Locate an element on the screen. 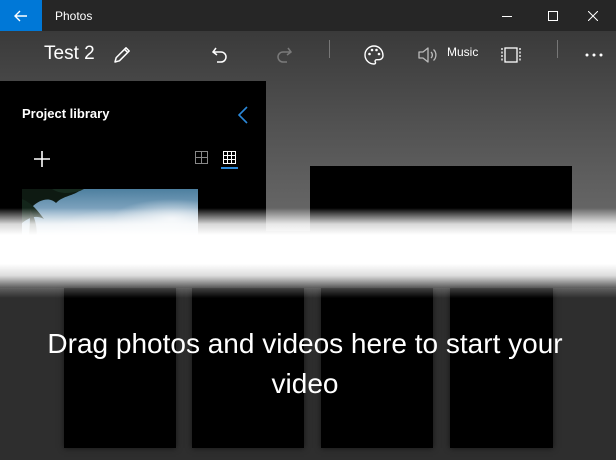  grid-large-icon is located at coordinates (201, 157).